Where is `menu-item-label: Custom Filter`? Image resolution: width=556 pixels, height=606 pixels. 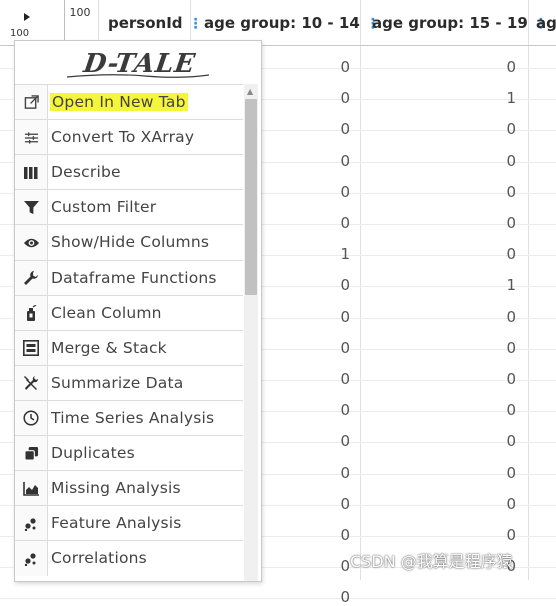 menu-item-label: Custom Filter is located at coordinates (104, 207).